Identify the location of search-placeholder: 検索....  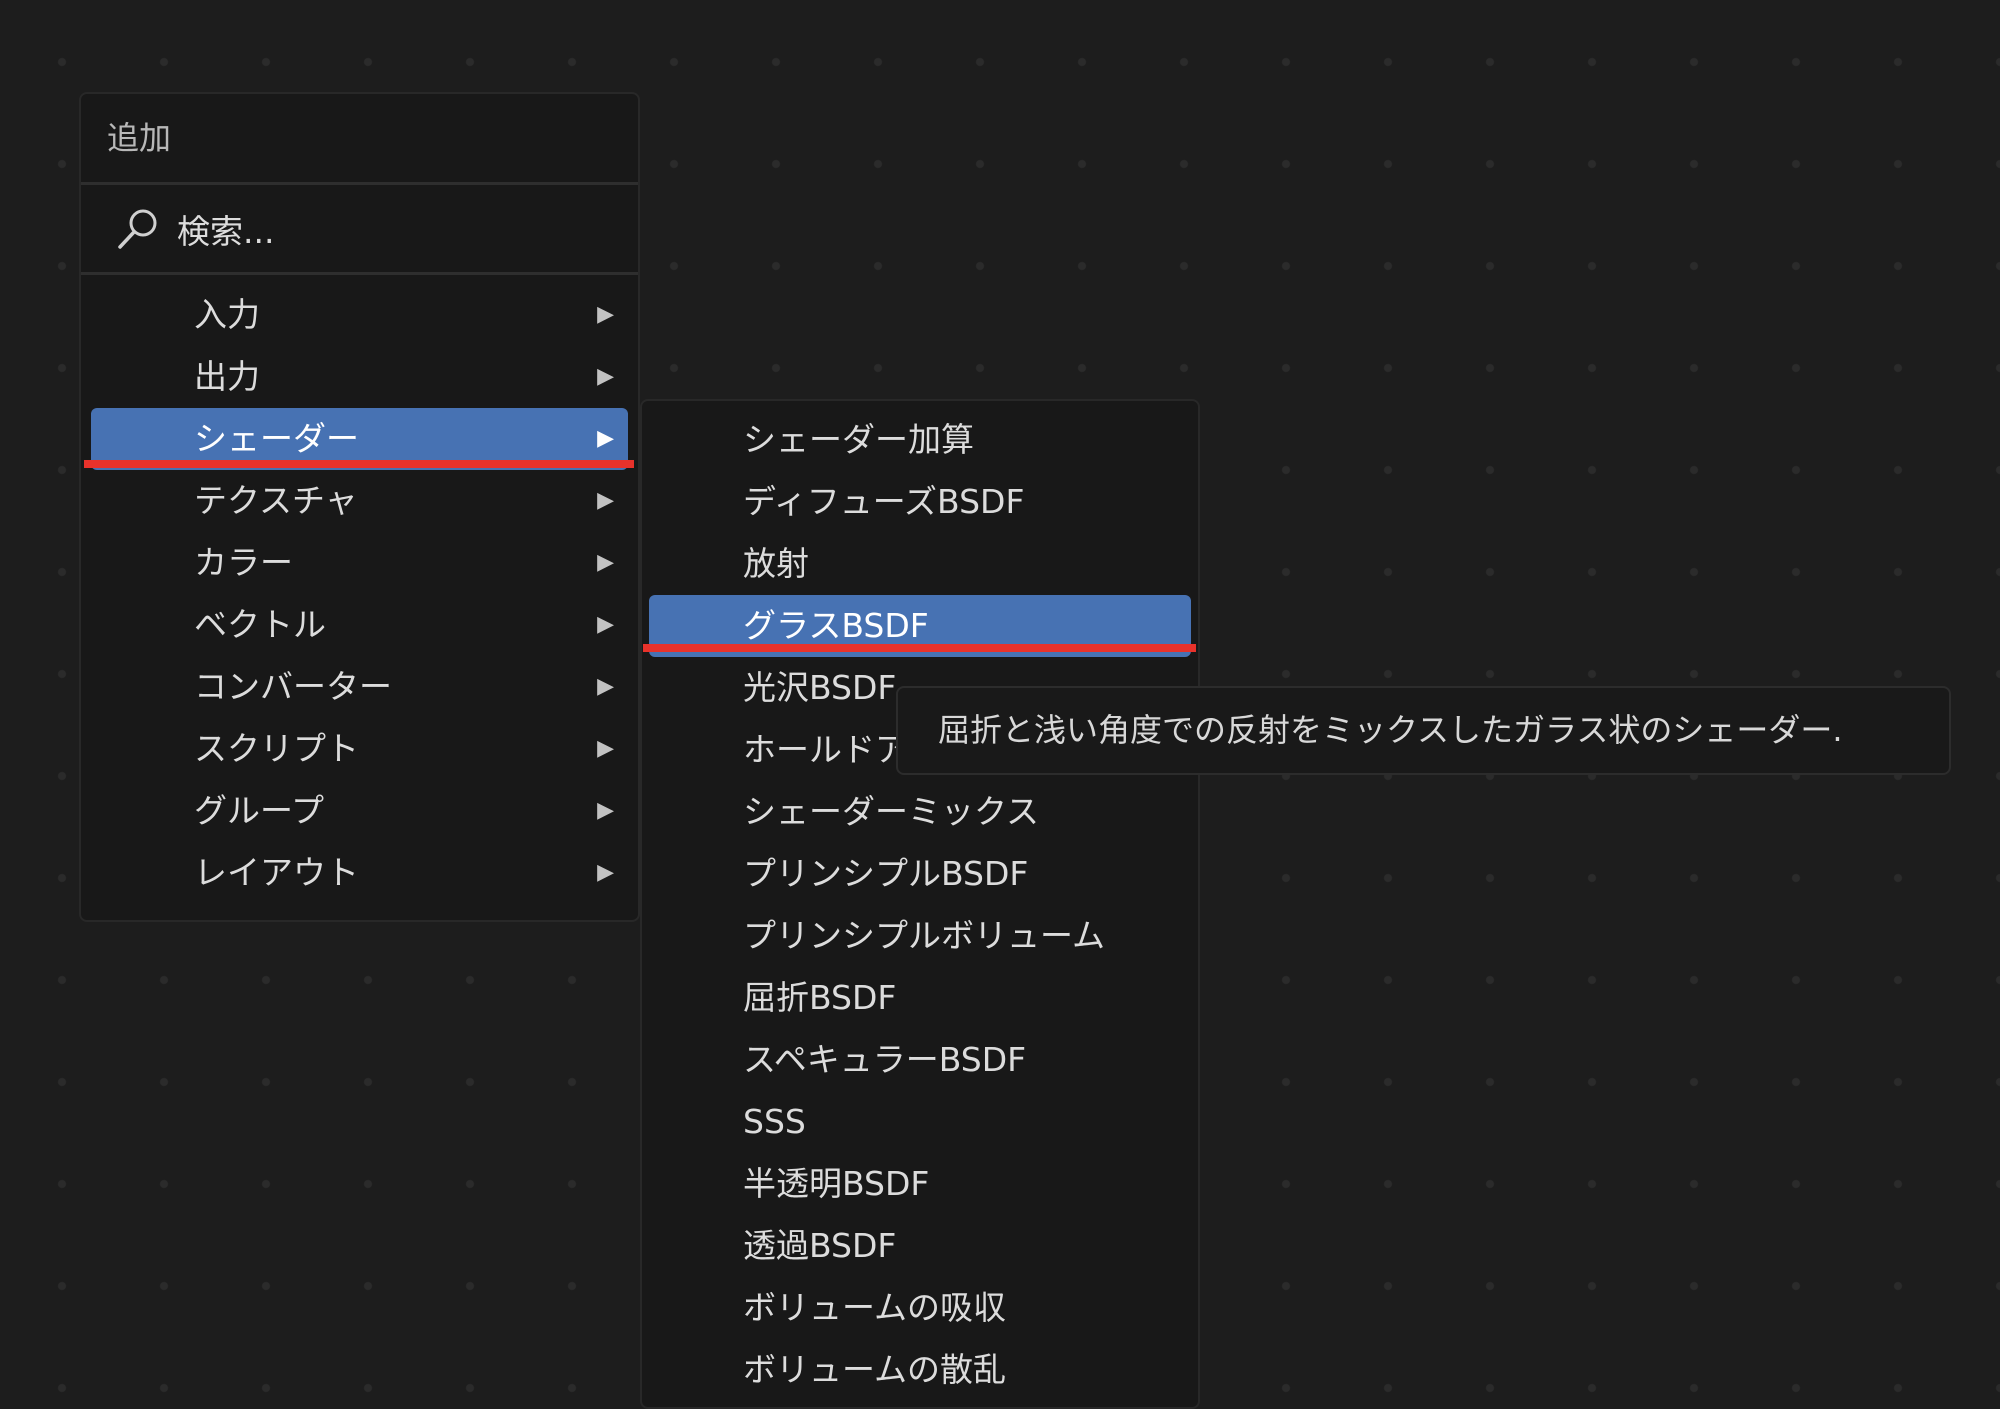
(226, 231).